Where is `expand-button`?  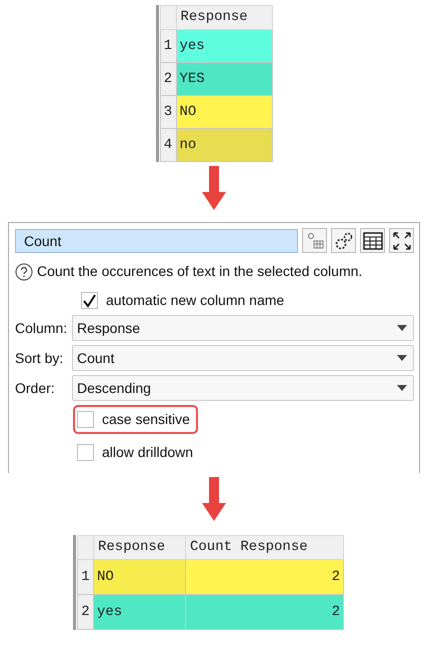
expand-button is located at coordinates (401, 240).